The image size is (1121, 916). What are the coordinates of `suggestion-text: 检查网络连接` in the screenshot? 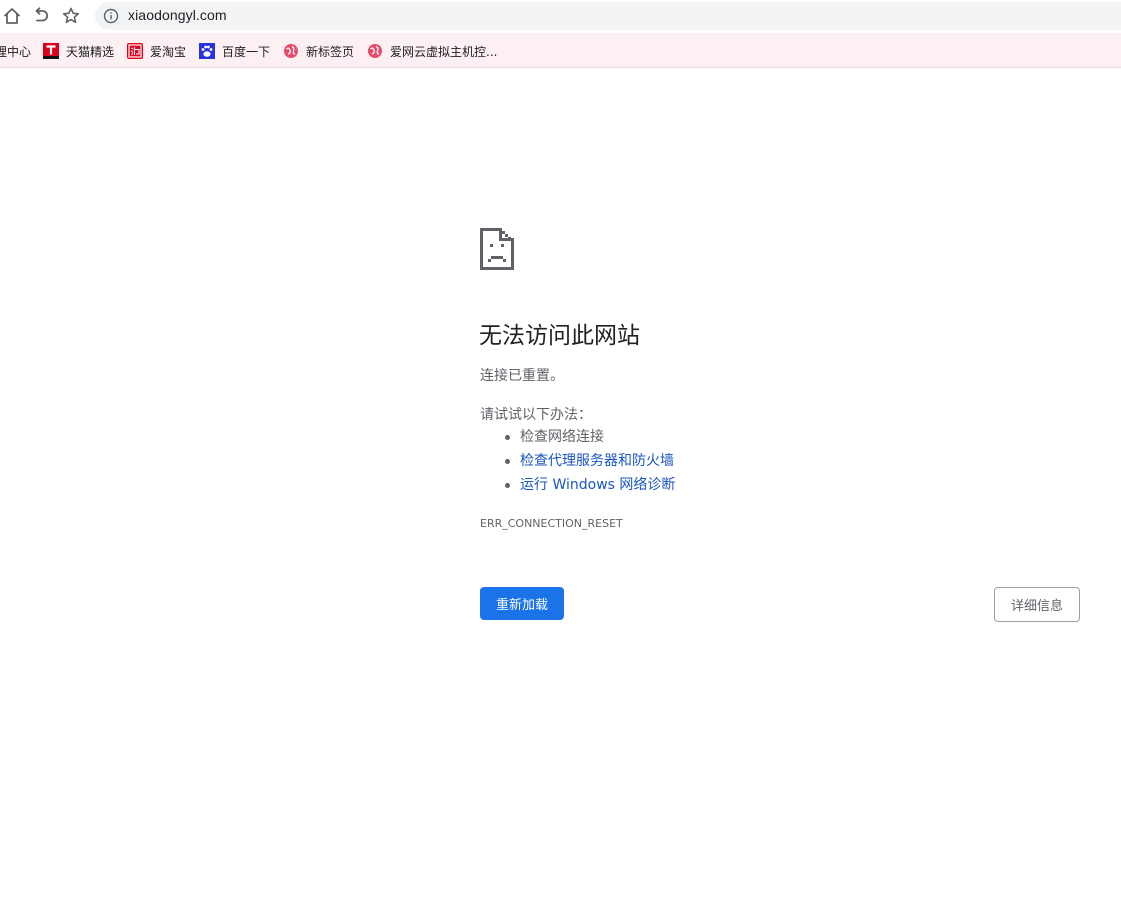 It's located at (562, 437).